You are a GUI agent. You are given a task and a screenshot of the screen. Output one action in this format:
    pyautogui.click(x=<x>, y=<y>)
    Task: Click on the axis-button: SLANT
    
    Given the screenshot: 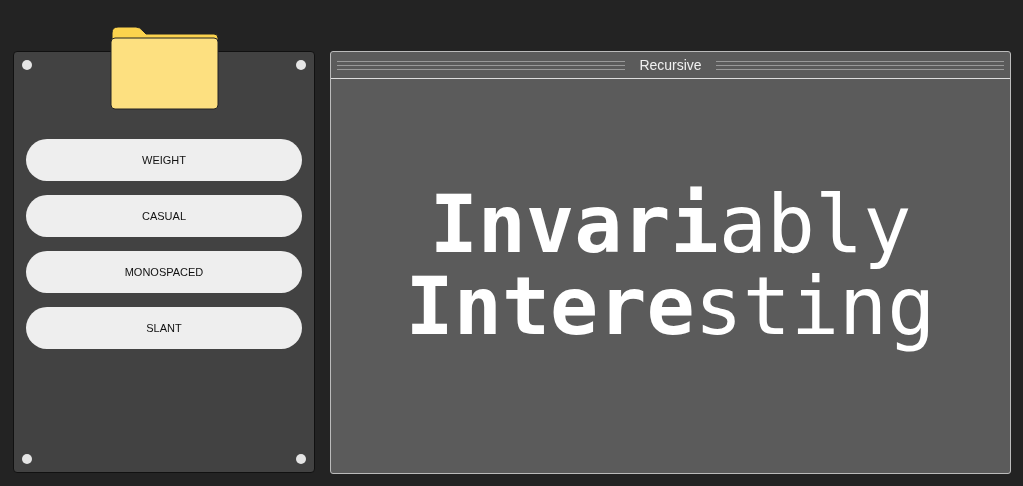 What is the action you would take?
    pyautogui.click(x=164, y=328)
    